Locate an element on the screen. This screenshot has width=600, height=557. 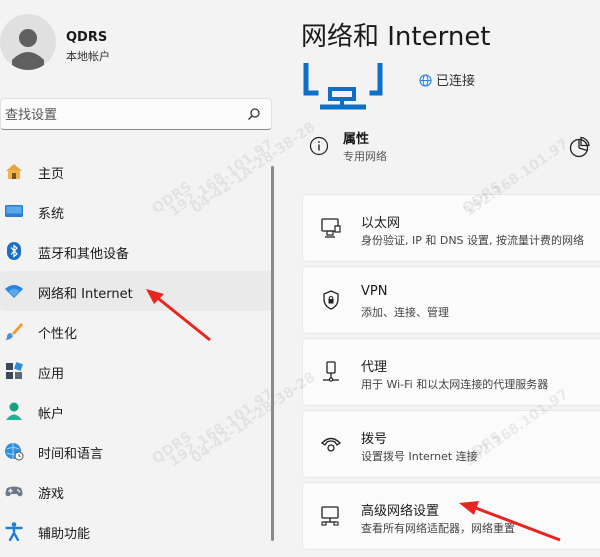
nav-item-label: 辅助功能 is located at coordinates (64, 534).